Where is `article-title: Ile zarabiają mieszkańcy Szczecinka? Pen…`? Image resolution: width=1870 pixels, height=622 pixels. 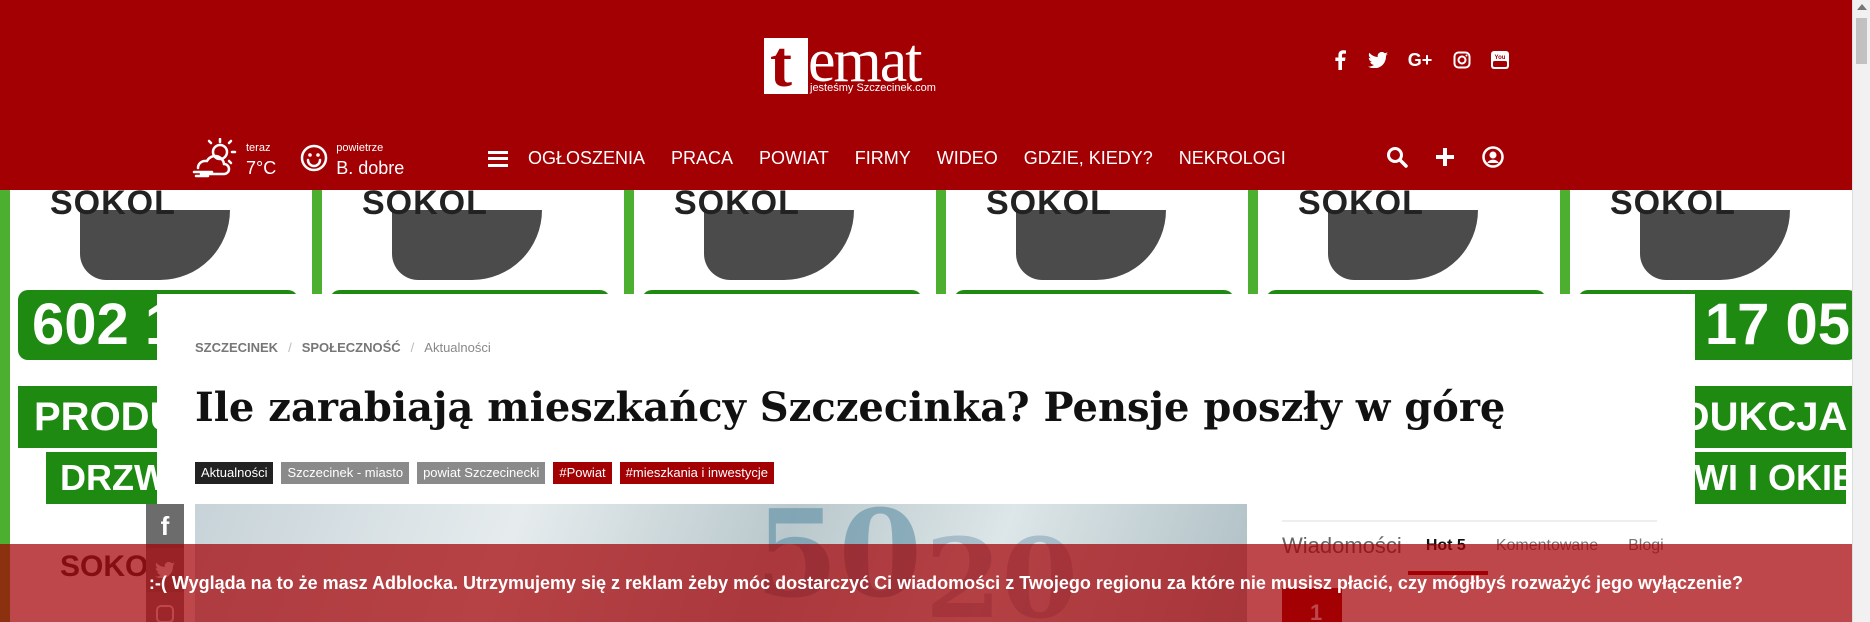
article-title: Ile zarabiają mieszkańcy Szczecinka? Pen… is located at coordinates (850, 407).